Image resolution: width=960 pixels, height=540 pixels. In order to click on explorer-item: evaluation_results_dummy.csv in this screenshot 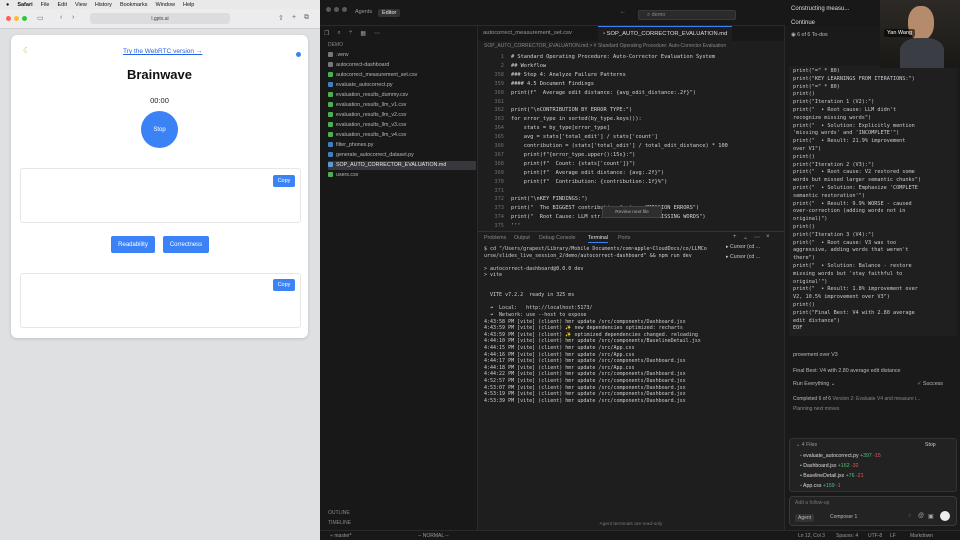, I will do `click(402, 95)`.